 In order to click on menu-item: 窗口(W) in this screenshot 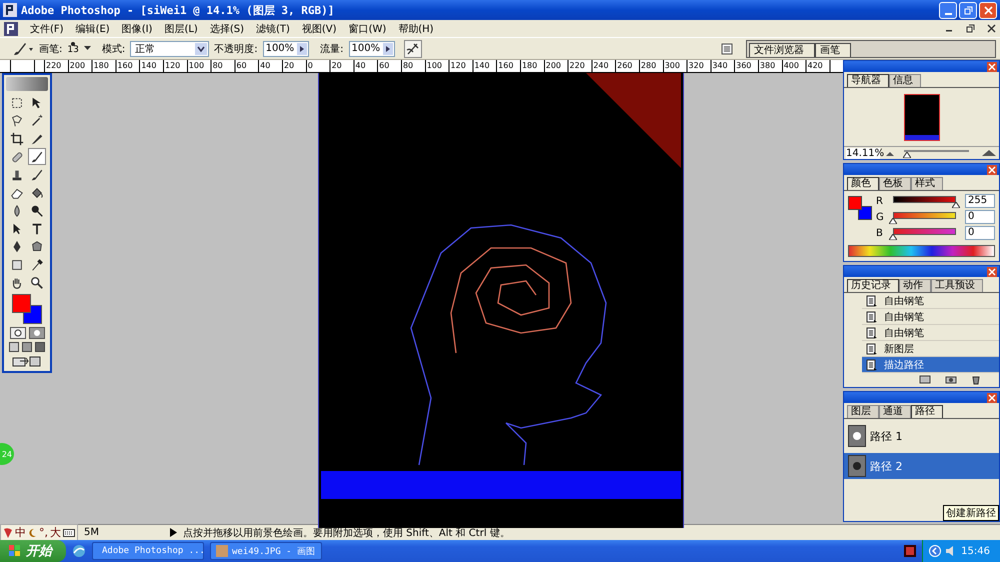, I will do `click(367, 29)`.